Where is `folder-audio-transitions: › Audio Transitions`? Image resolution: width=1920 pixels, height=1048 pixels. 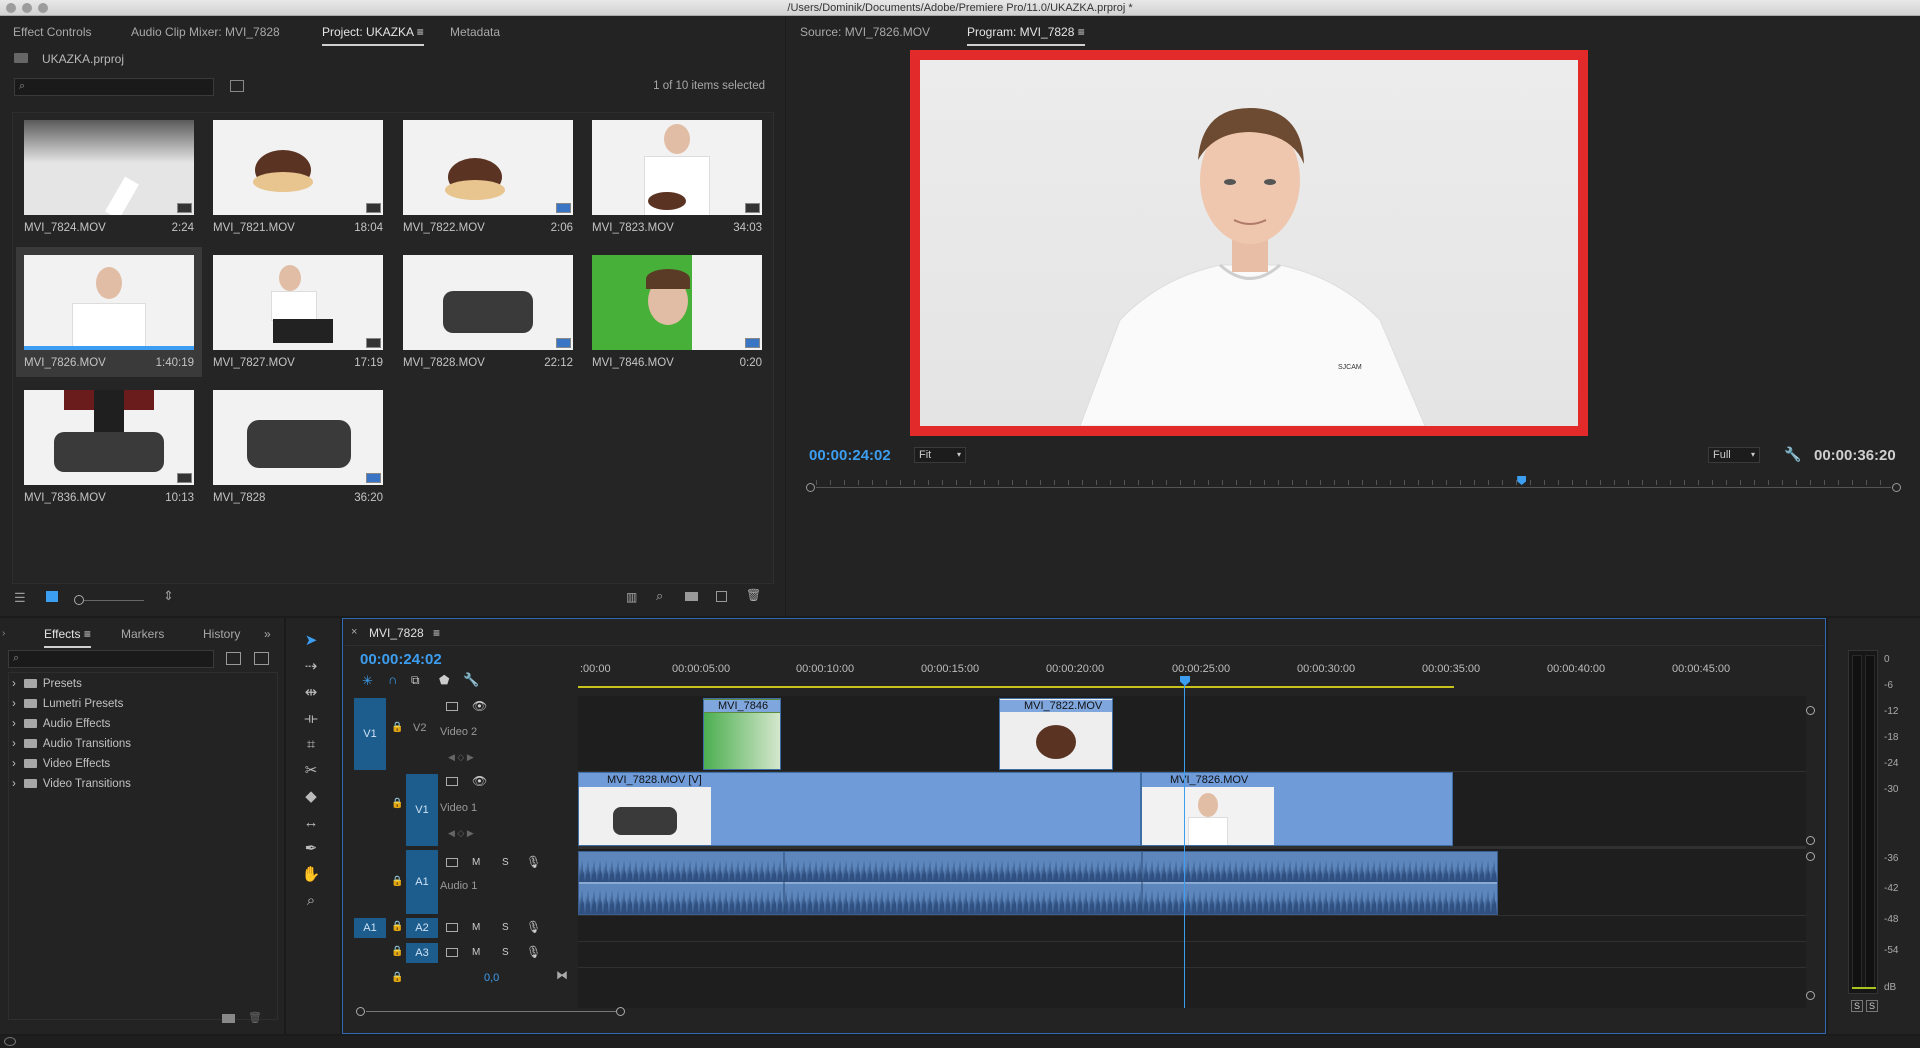
folder-audio-transitions: › Audio Transitions is located at coordinates (71, 744).